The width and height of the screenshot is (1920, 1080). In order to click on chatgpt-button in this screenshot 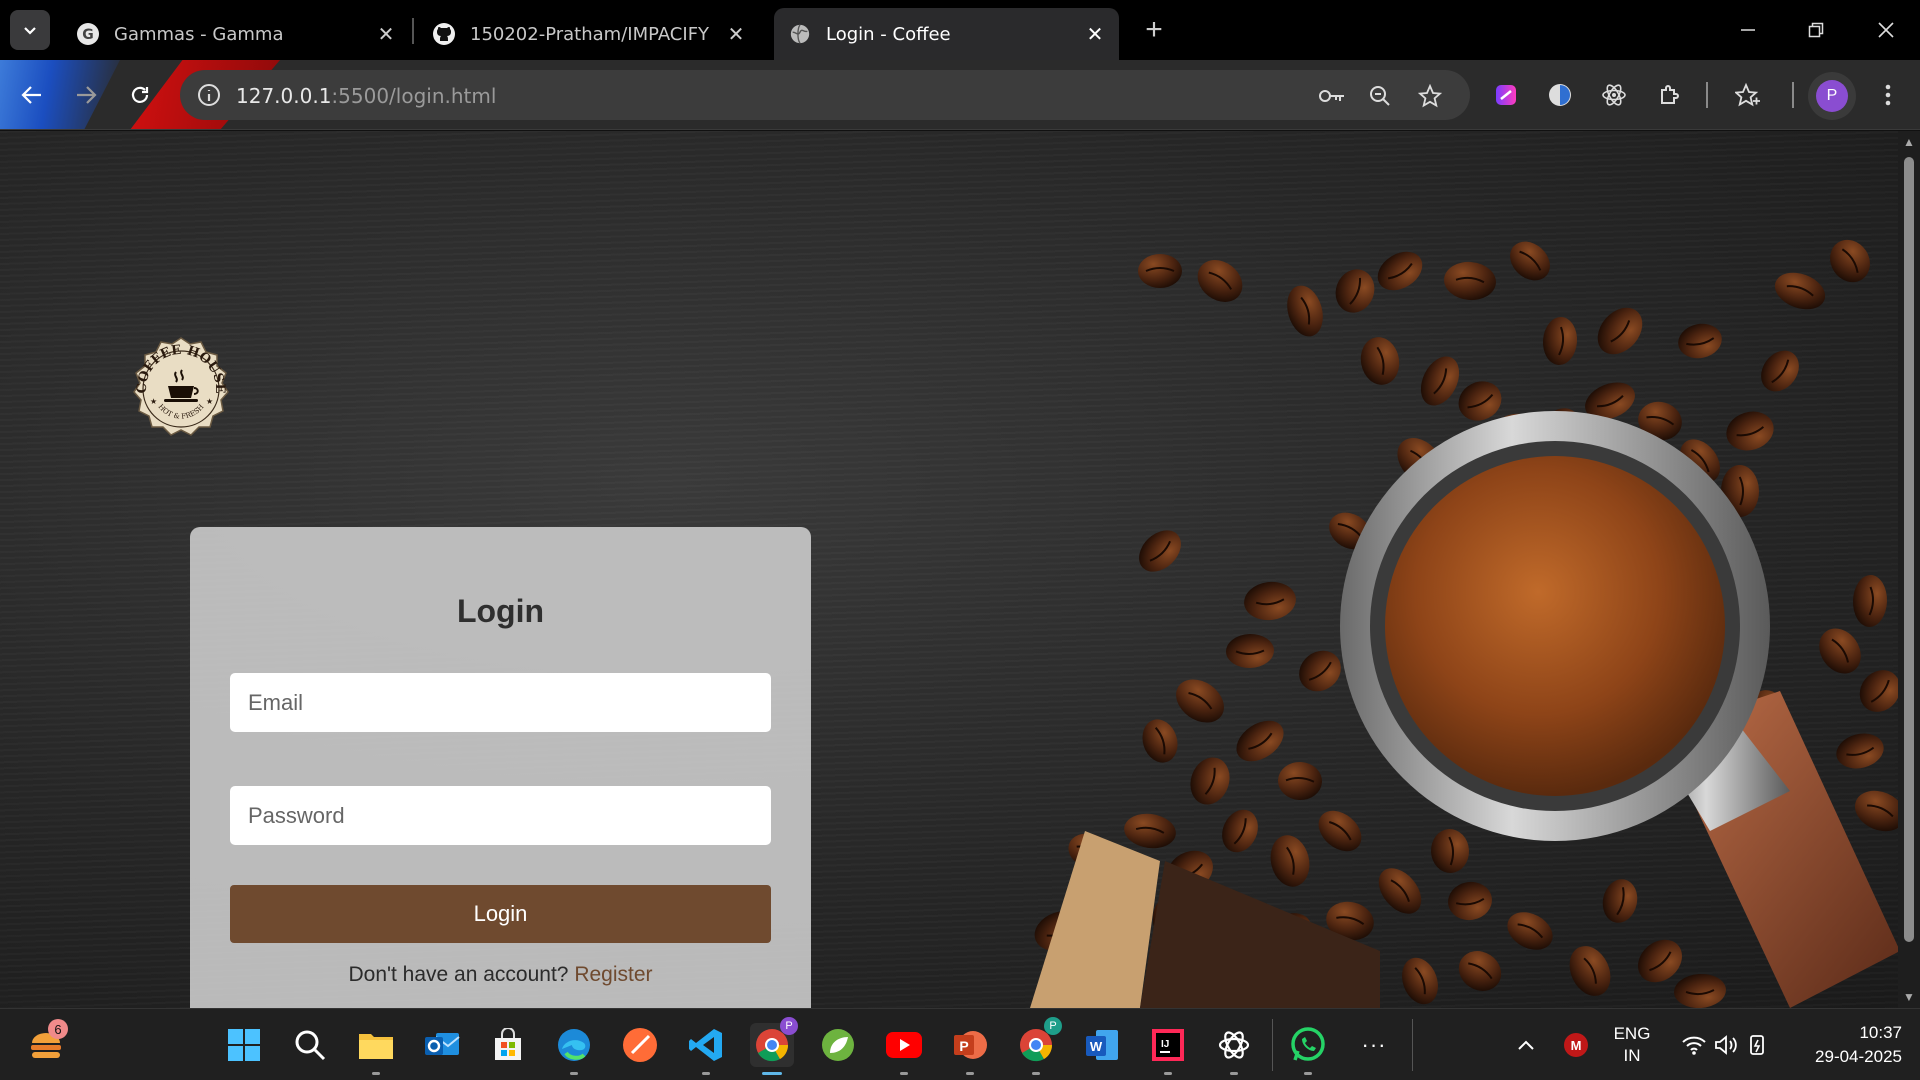, I will do `click(1234, 1049)`.